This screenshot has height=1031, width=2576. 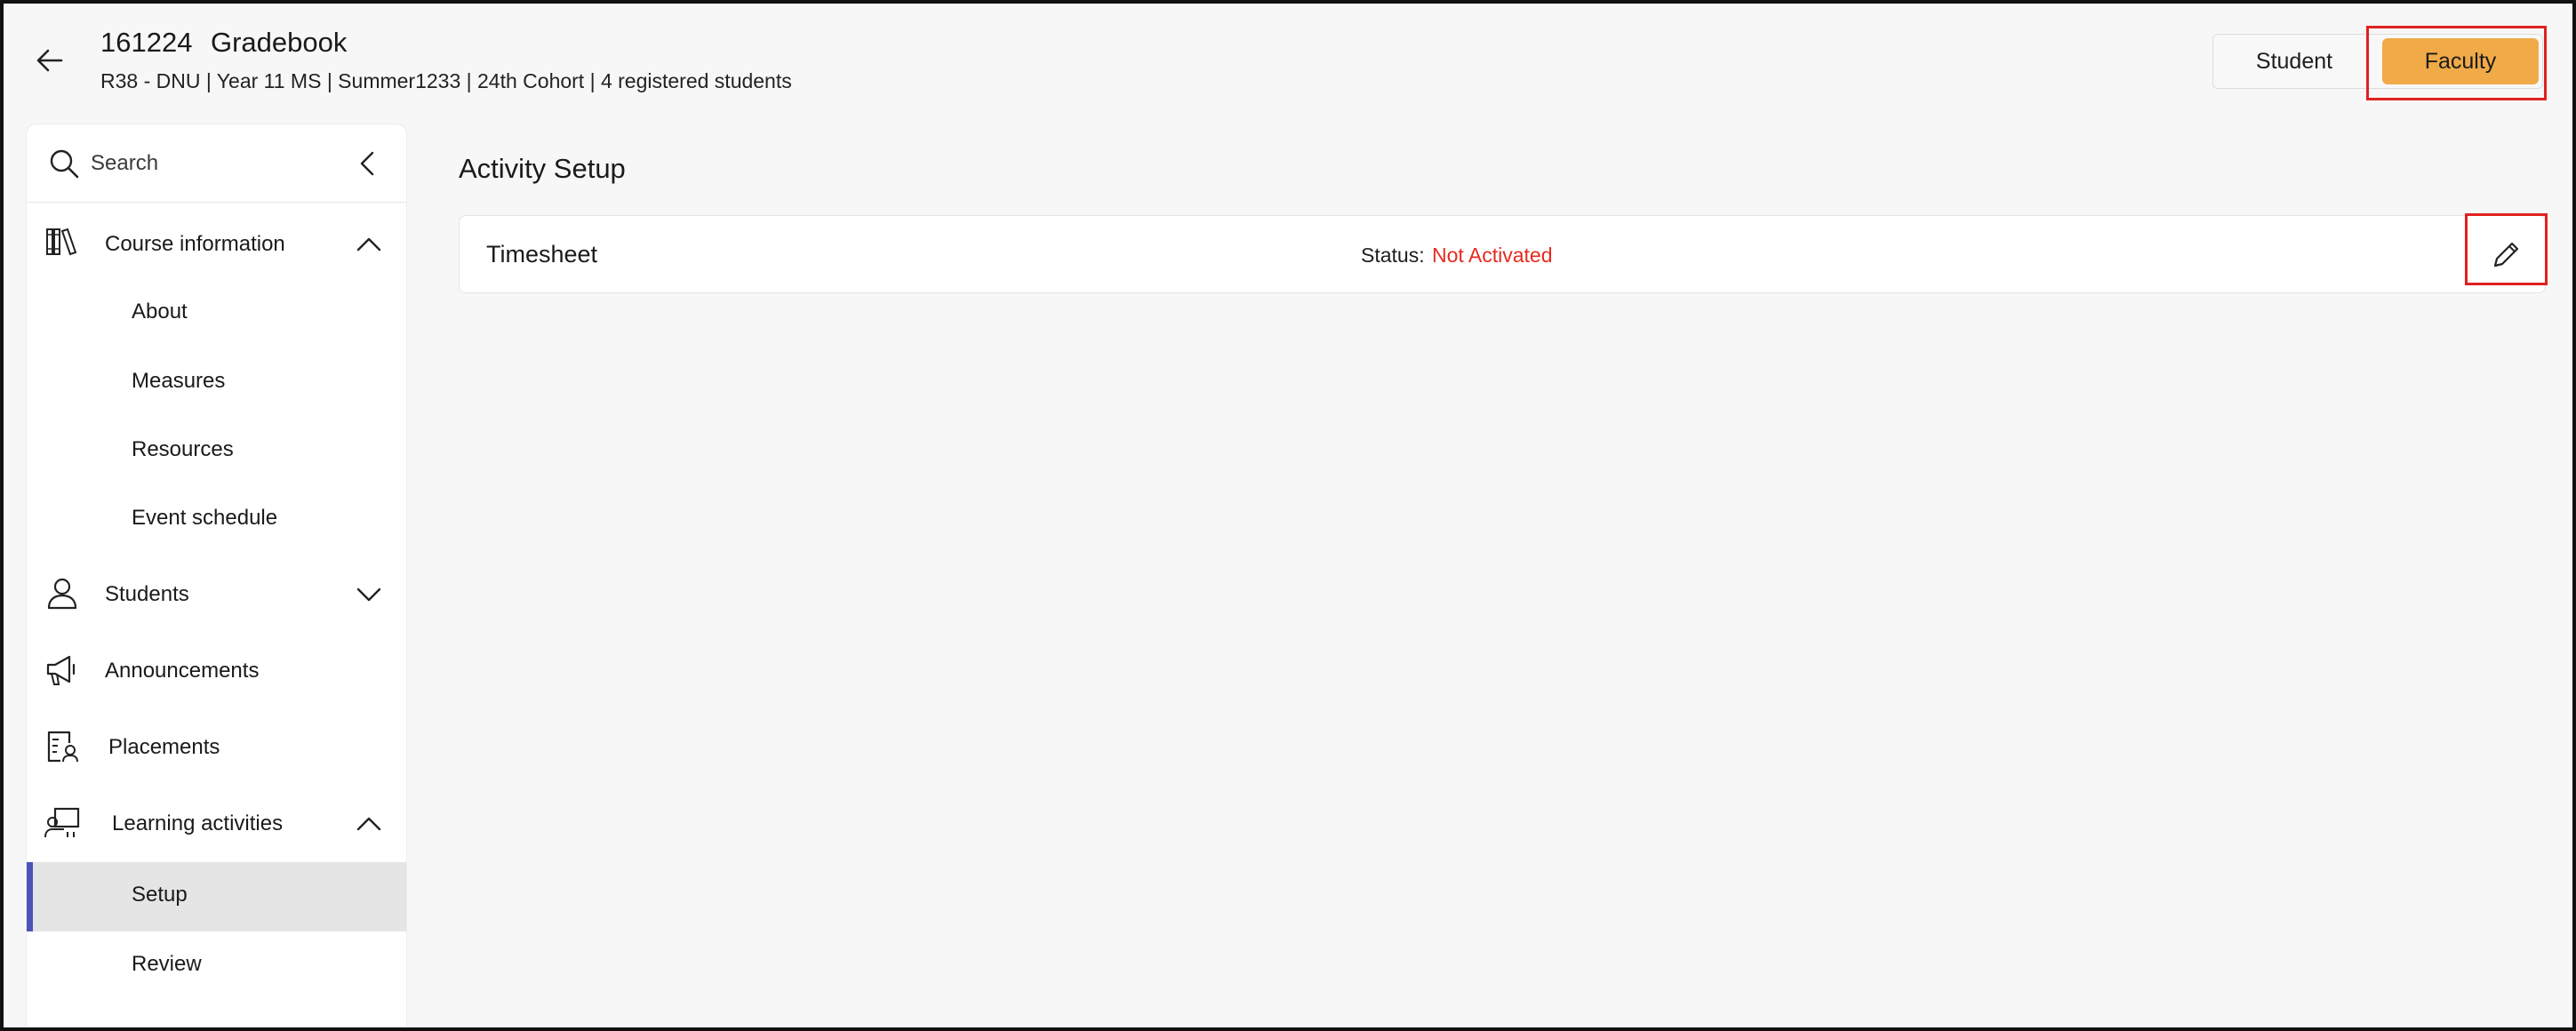 I want to click on collapse-sidebar-icon, so click(x=368, y=164).